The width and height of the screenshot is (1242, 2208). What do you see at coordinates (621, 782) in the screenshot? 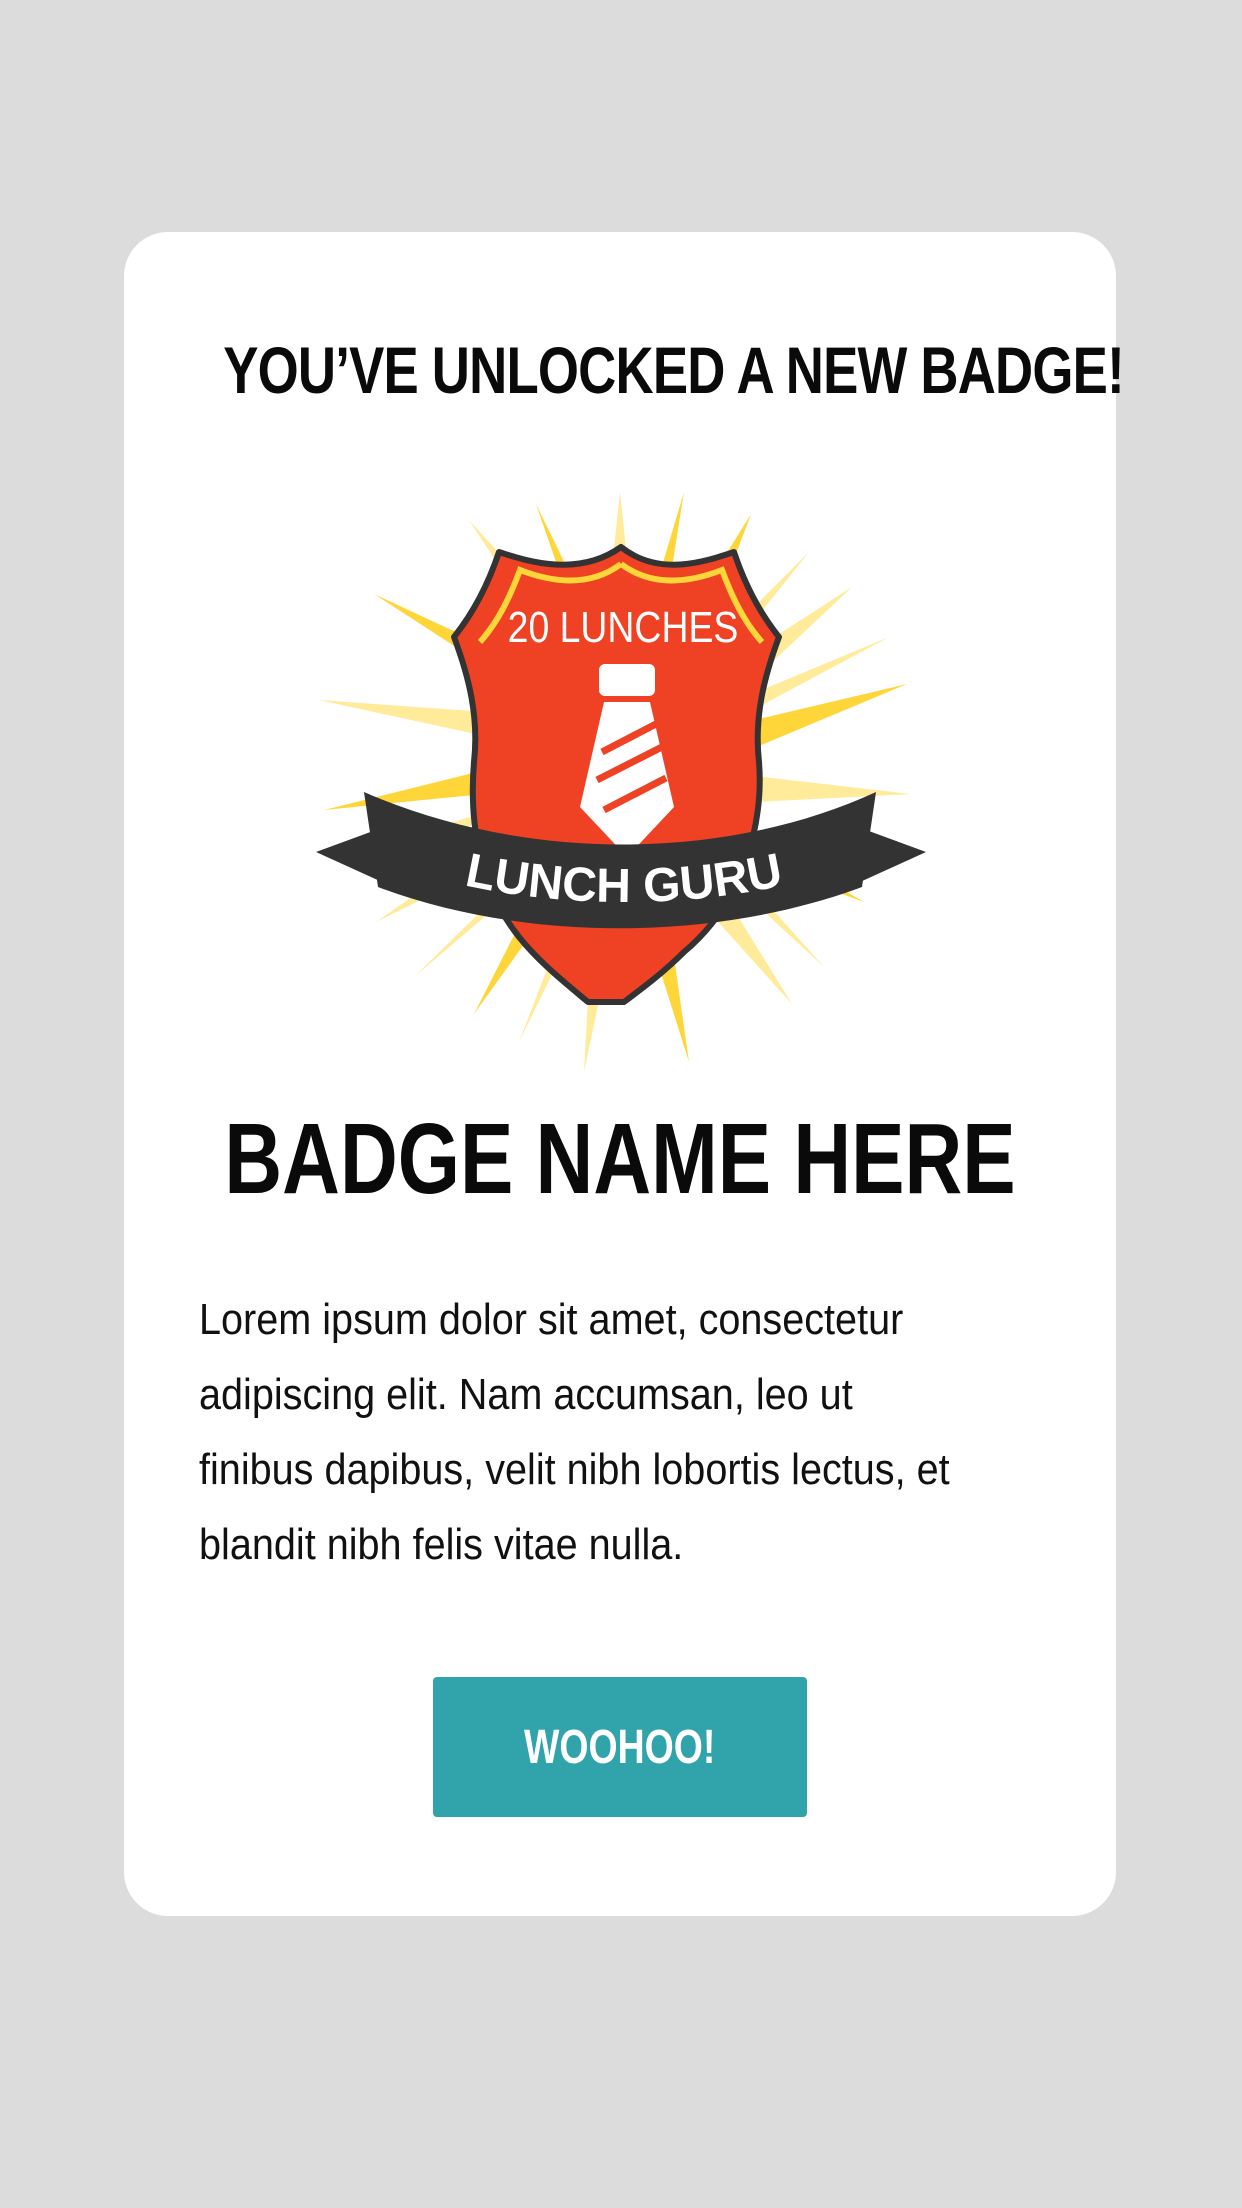
I see `badge-illustration: 20 LUNCHES LUNCH GURU` at bounding box center [621, 782].